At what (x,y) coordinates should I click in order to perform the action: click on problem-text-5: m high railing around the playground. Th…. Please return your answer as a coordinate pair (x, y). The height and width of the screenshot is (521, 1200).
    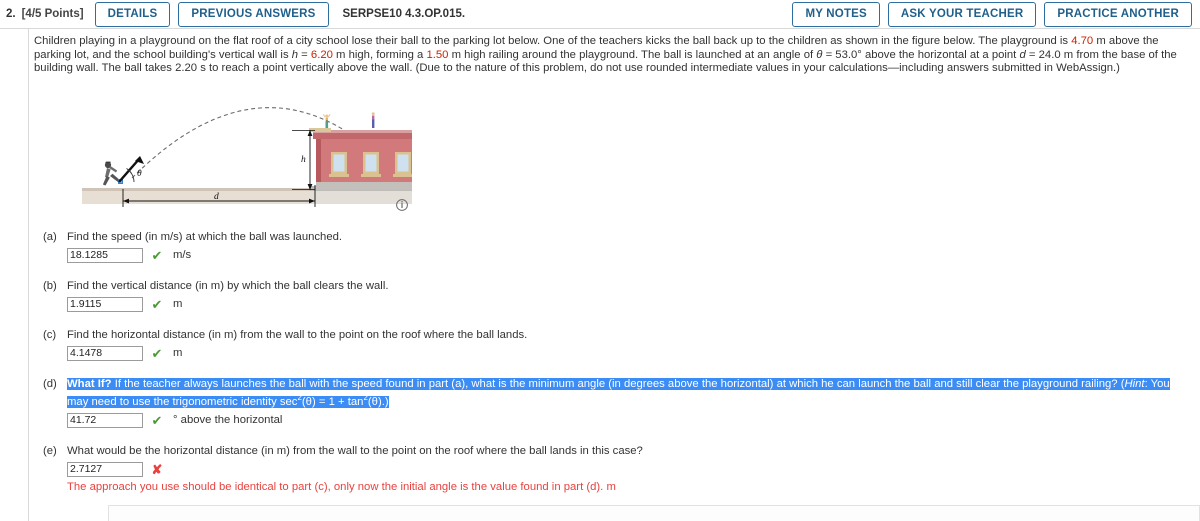
    Looking at the image, I should click on (632, 54).